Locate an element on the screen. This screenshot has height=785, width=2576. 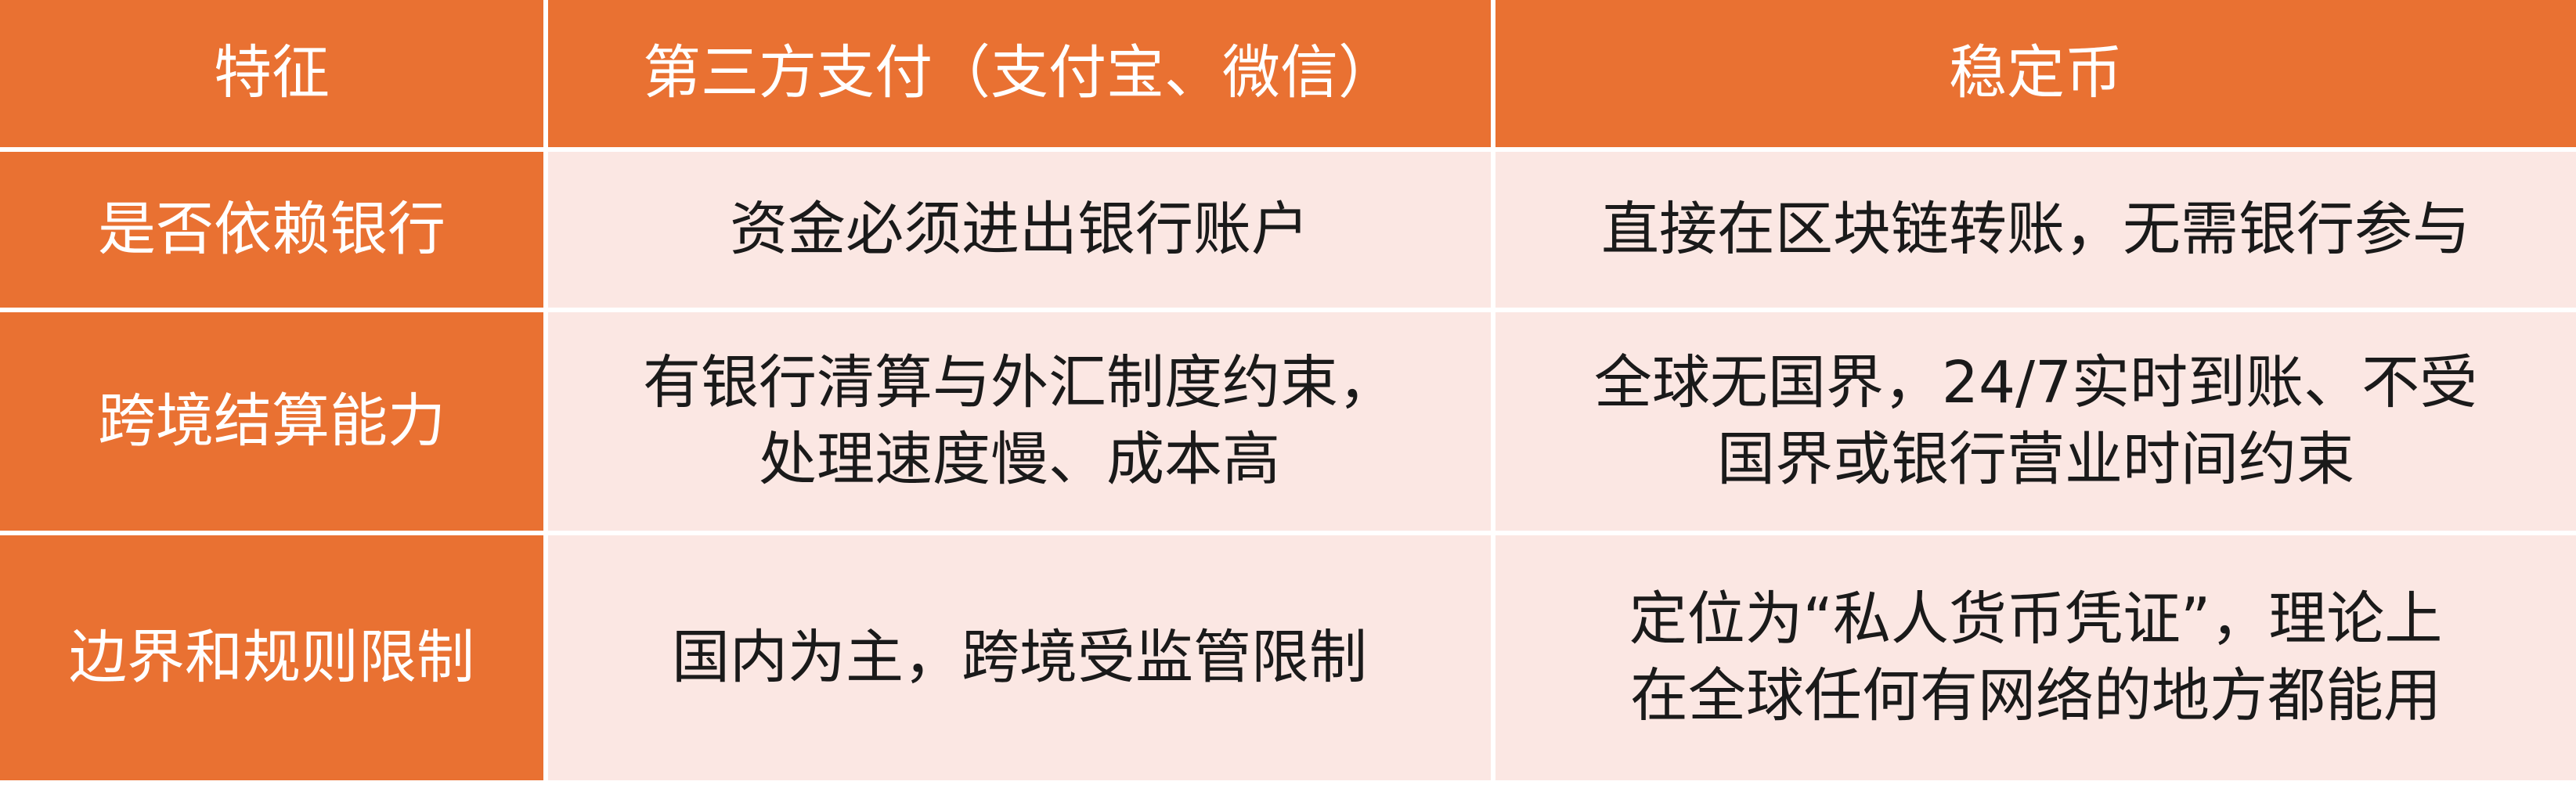
cell-third-party-cross-border: 有银行清算与外汇制度约束， 处理速度慢、成本高 is located at coordinates (1021, 423).